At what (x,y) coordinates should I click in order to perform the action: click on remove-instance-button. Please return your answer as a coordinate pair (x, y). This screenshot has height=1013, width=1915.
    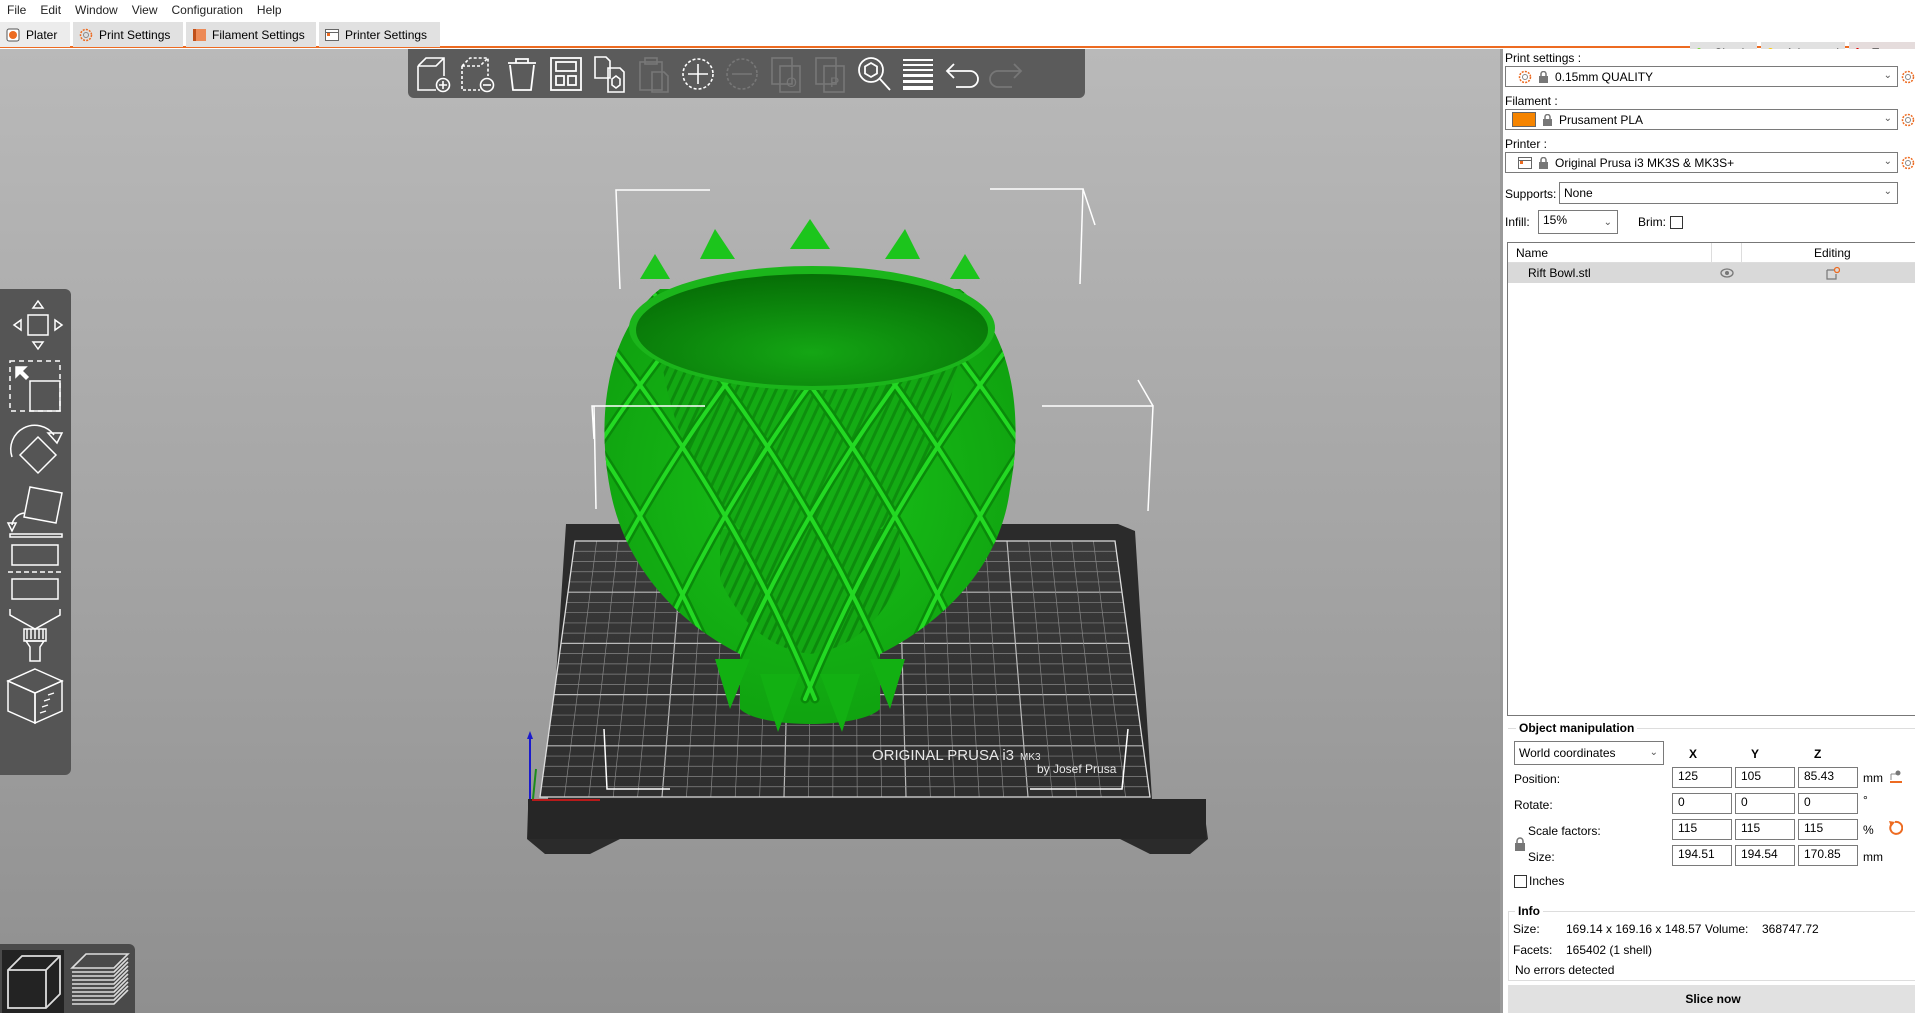
    Looking at the image, I should click on (742, 74).